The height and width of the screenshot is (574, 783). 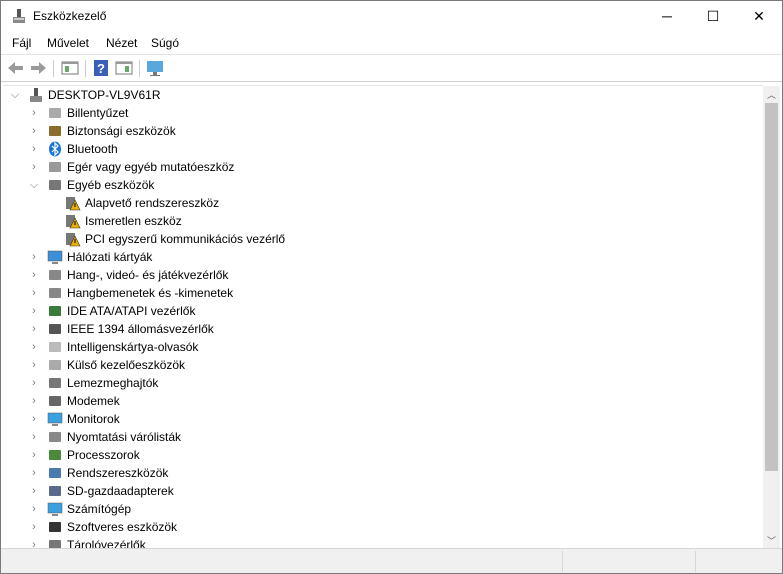 What do you see at coordinates (38, 68) in the screenshot?
I see `forward-icon` at bounding box center [38, 68].